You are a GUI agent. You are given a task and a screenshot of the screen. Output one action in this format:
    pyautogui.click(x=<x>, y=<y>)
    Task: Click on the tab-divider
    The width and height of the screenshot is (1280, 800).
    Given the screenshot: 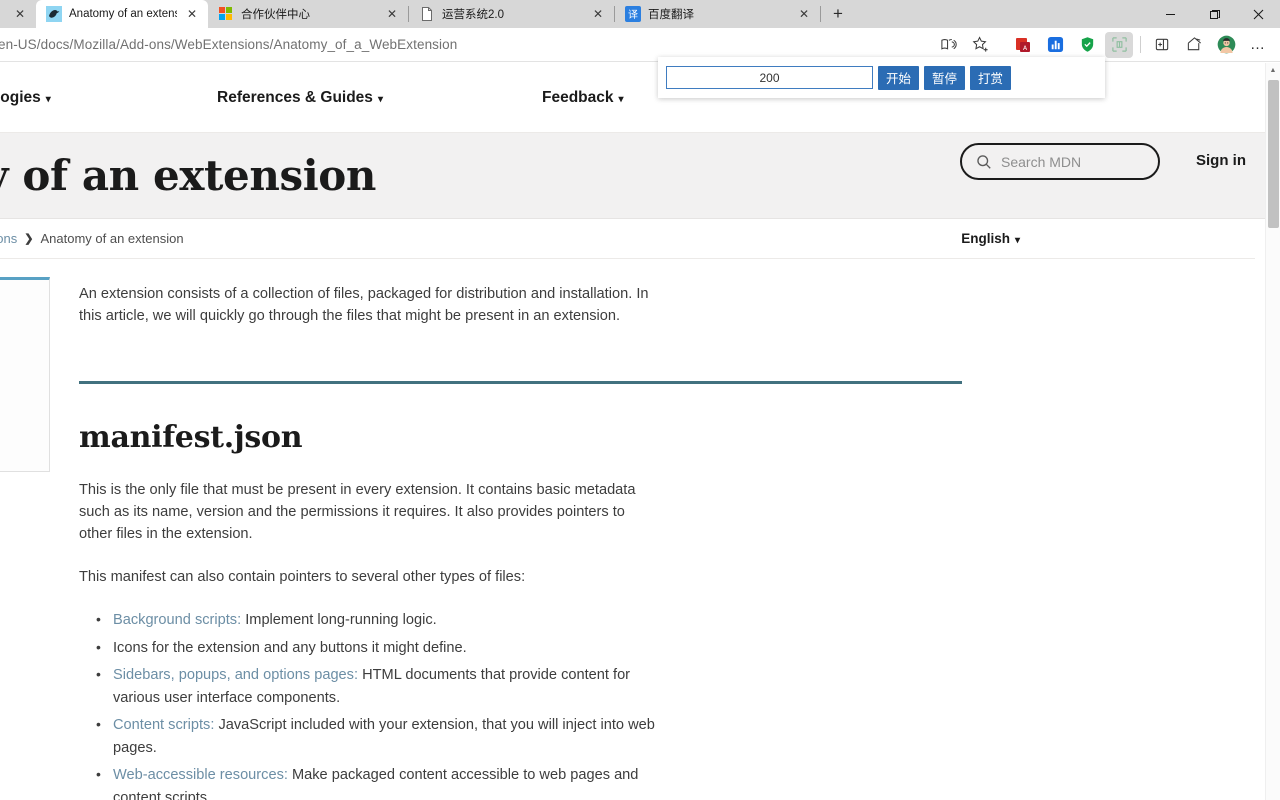 What is the action you would take?
    pyautogui.click(x=820, y=14)
    